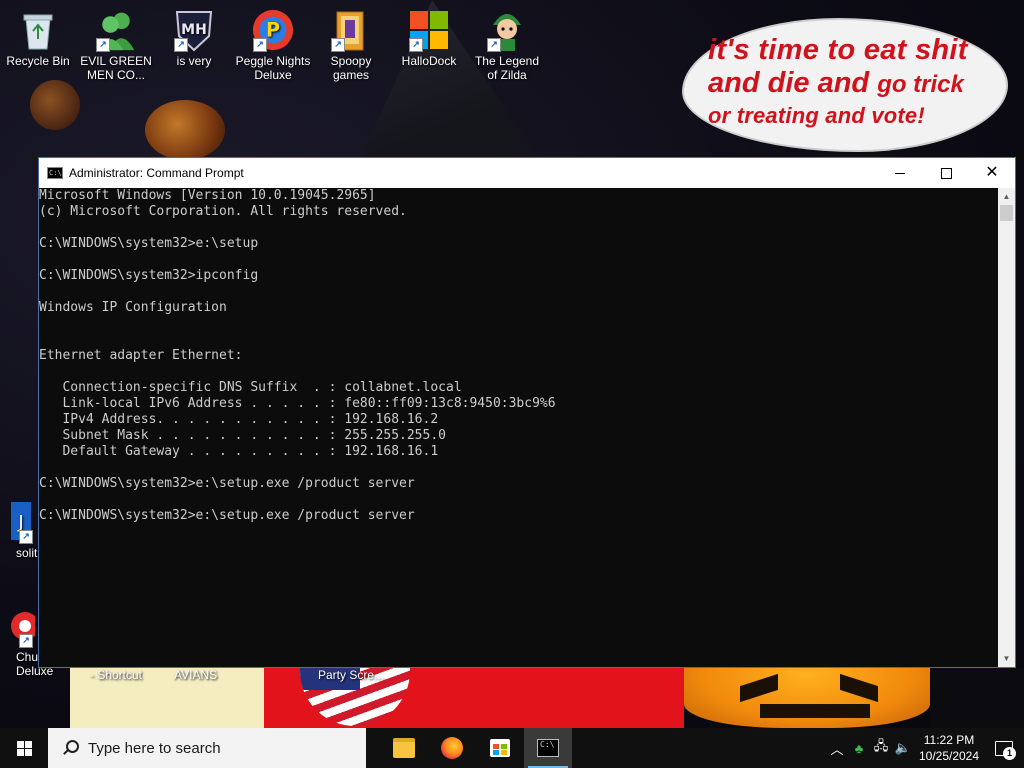 The image size is (1024, 768). I want to click on cmd-window-icon: C:\, so click(55, 173).